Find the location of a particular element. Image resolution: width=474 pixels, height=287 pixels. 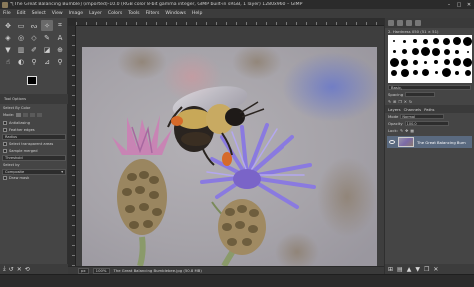

lock-pixels-icon: ✎ is located at coordinates (401, 130).